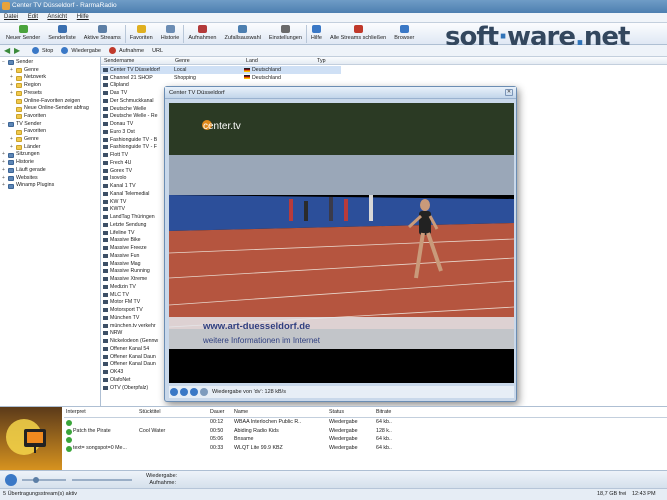  I want to click on tree-item: − TV Sender, so click(50, 125).